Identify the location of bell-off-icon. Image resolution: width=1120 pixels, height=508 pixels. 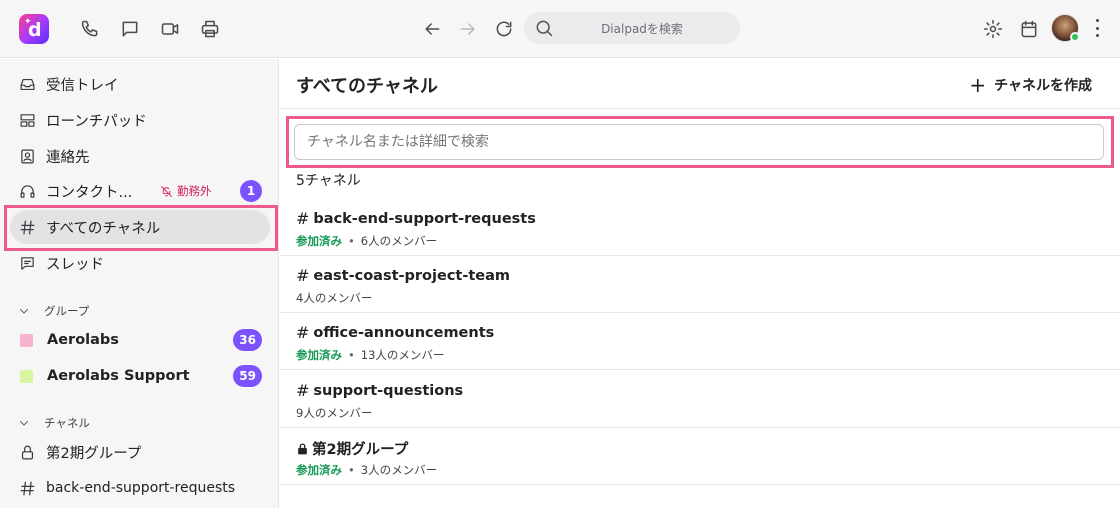
(166, 191).